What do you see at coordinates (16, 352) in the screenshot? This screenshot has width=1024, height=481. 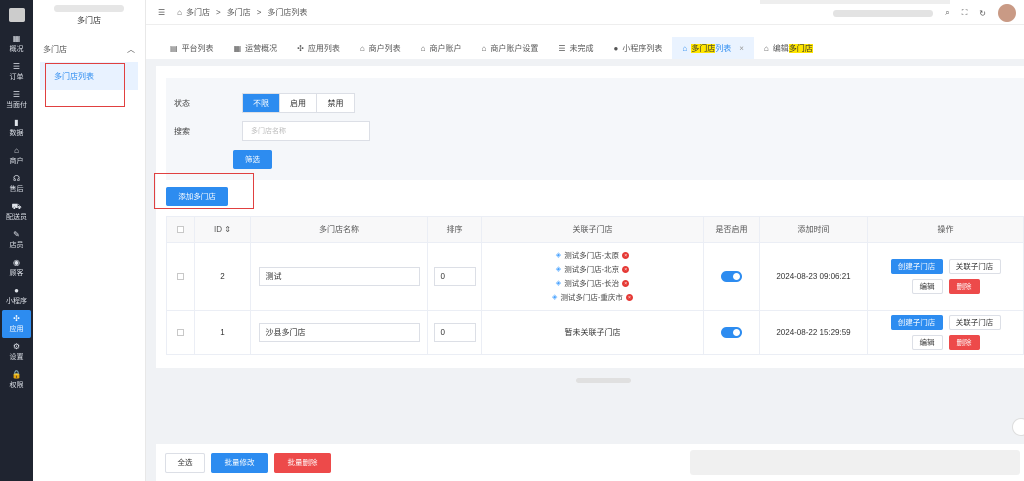 I see `nav-item: ⚙ 设置` at bounding box center [16, 352].